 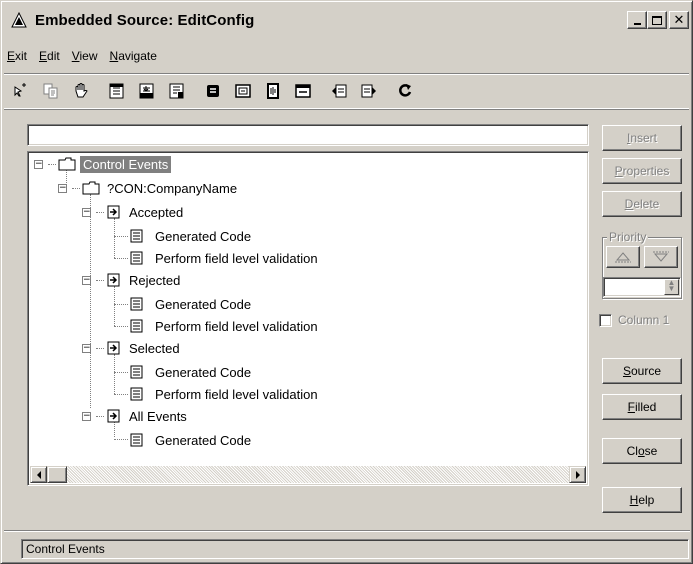 I want to click on priority-up-button, so click(x=623, y=257).